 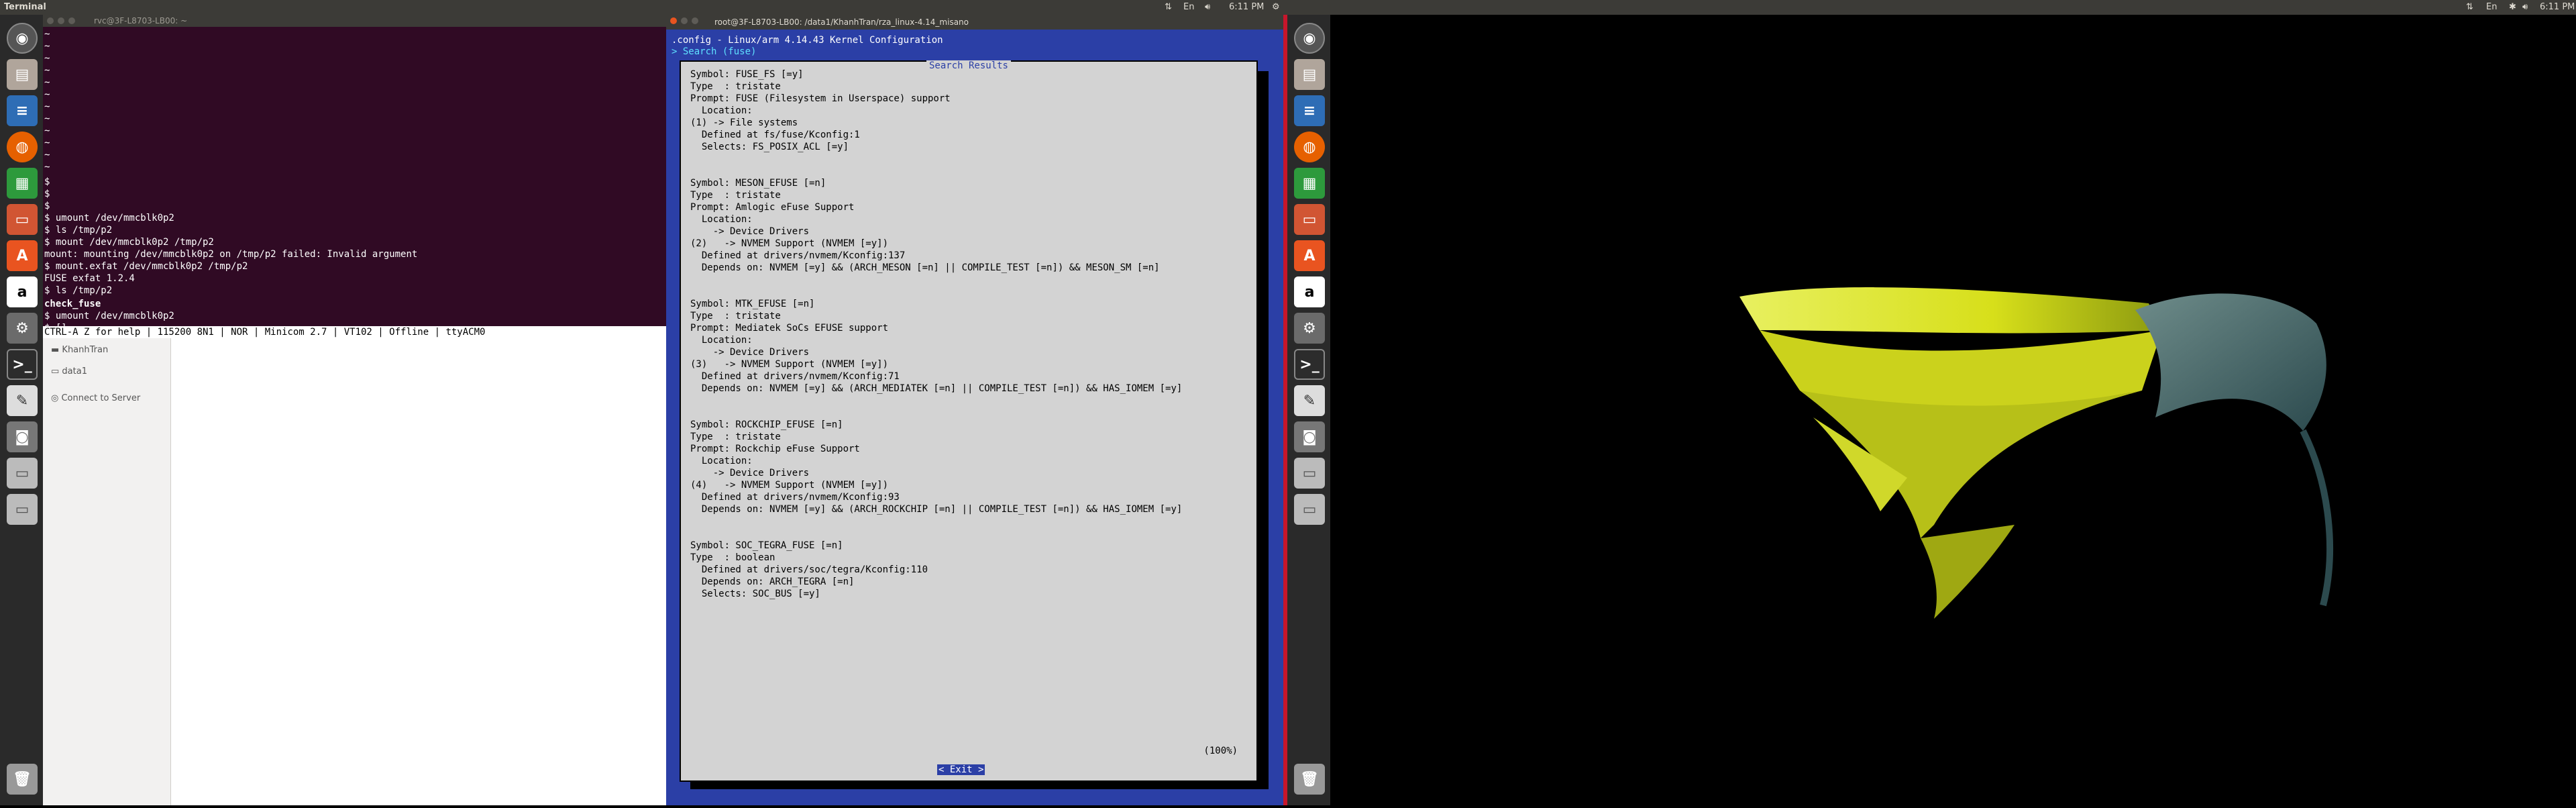 What do you see at coordinates (95, 398) in the screenshot?
I see `sidebar-item-connect-server: ◎ Connect to Server` at bounding box center [95, 398].